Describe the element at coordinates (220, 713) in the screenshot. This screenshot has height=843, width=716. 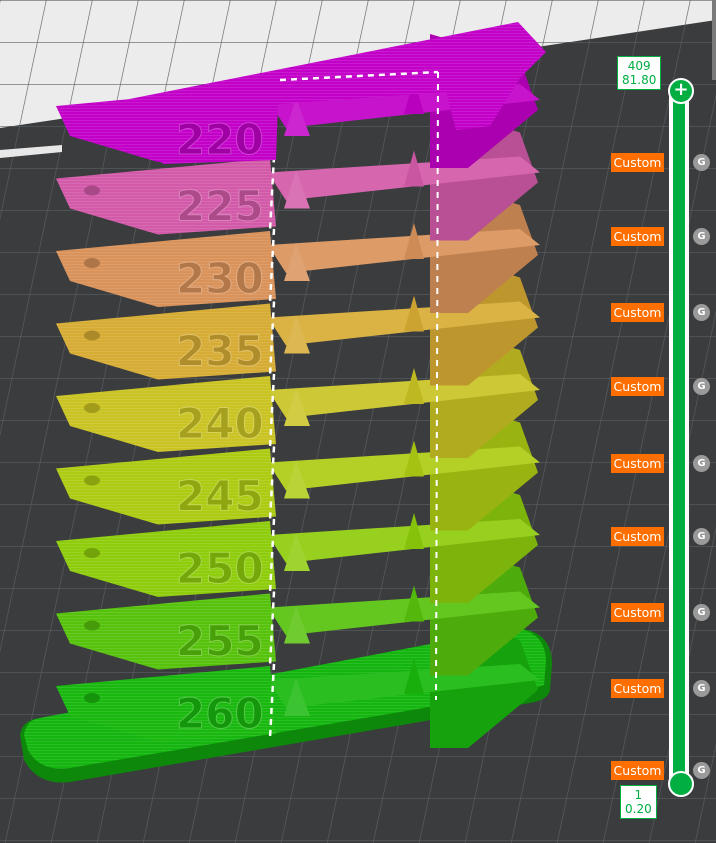
I see `tier-temperature-label: 260` at that location.